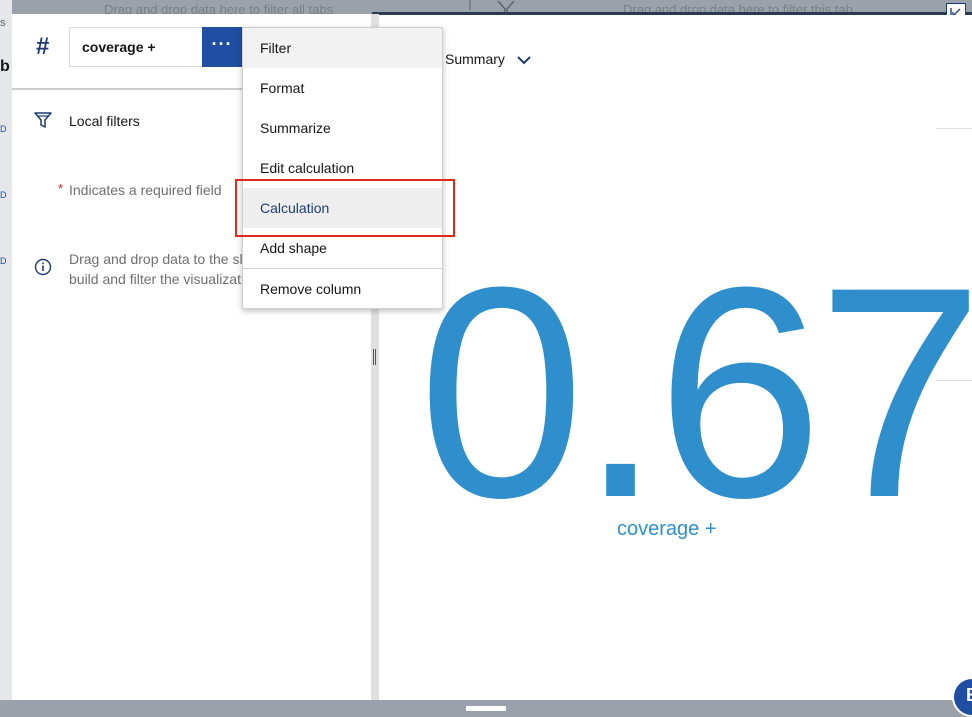  Describe the element at coordinates (345, 208) in the screenshot. I see `highlight-annotation` at that location.